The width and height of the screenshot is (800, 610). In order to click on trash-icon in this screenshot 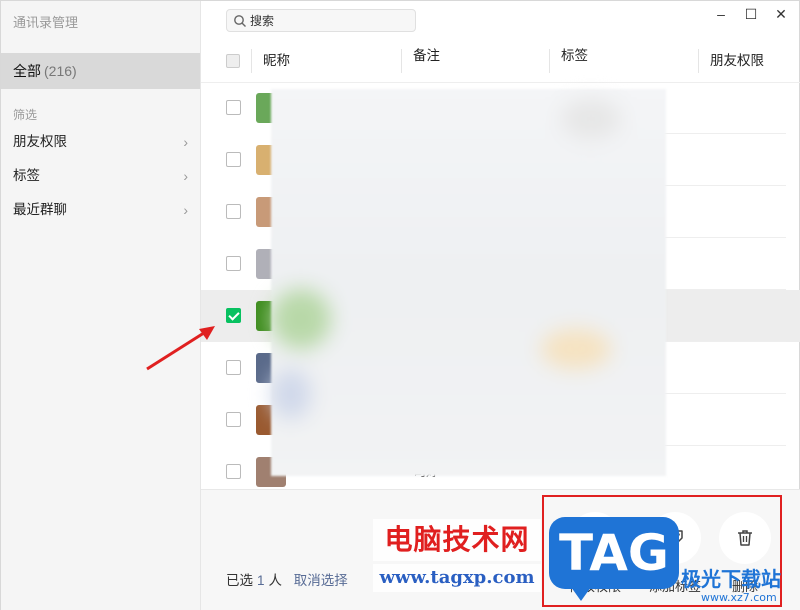, I will do `click(745, 538)`.